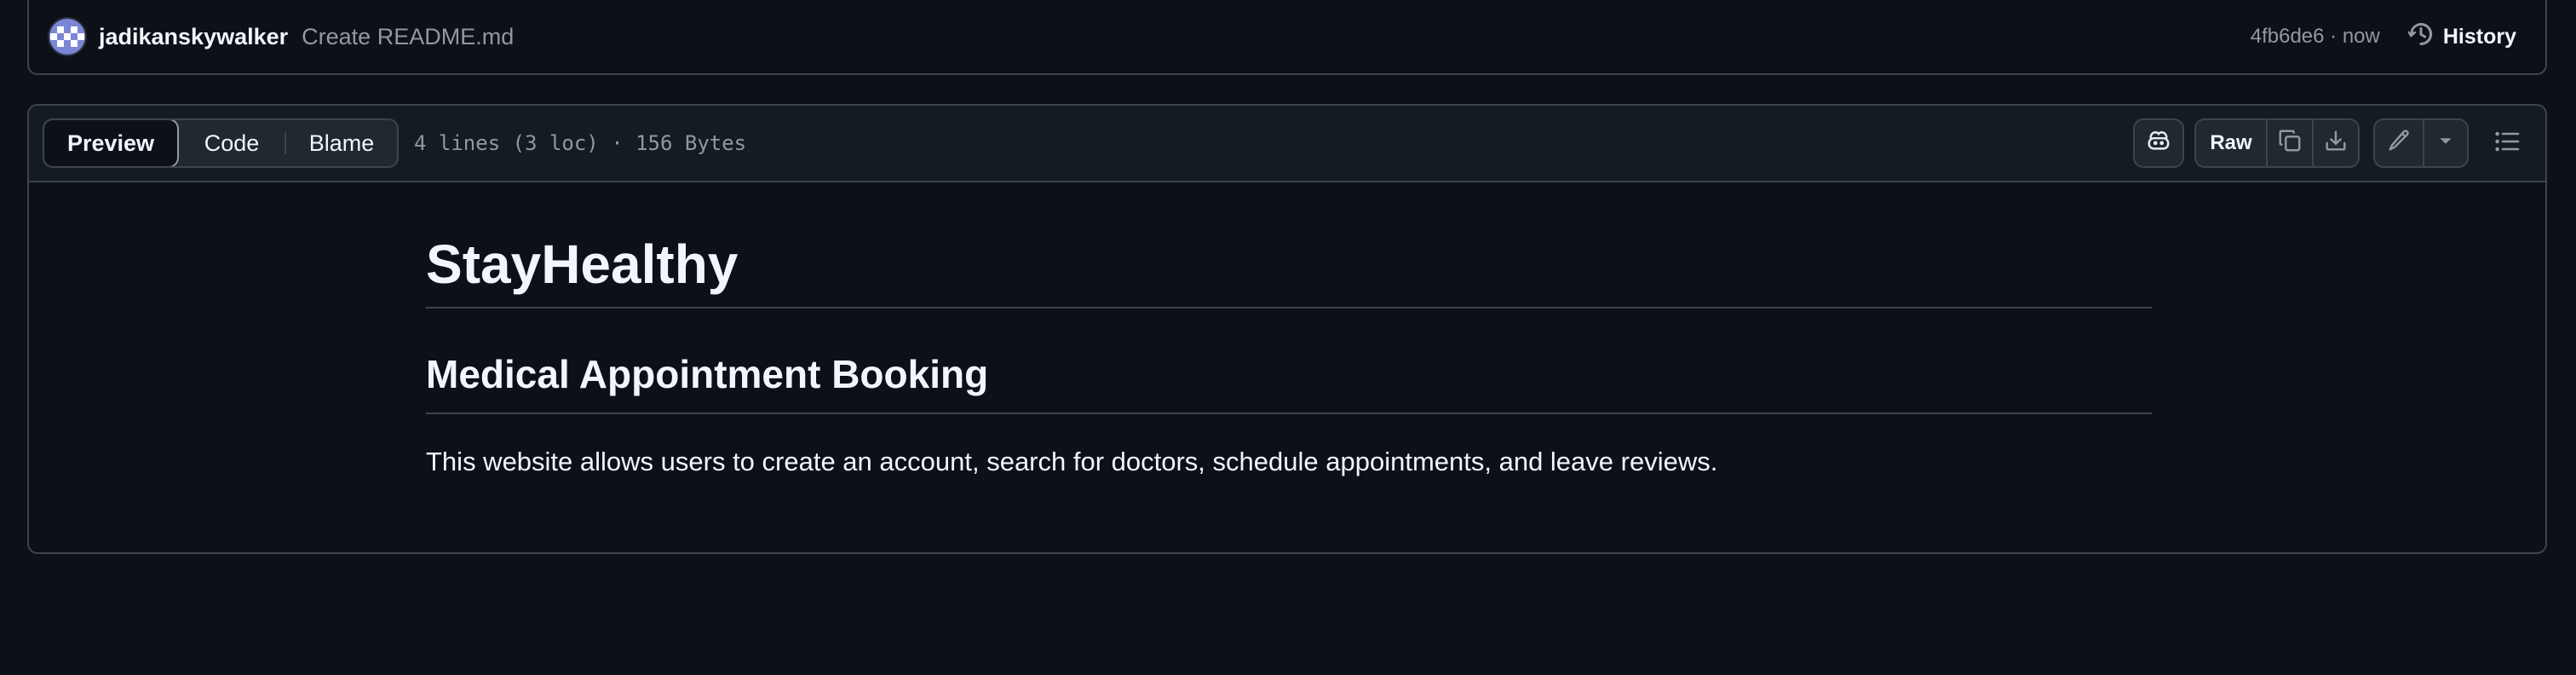 The width and height of the screenshot is (2576, 675). I want to click on readme-subtitle: Medical Appointment Booking, so click(1289, 362).